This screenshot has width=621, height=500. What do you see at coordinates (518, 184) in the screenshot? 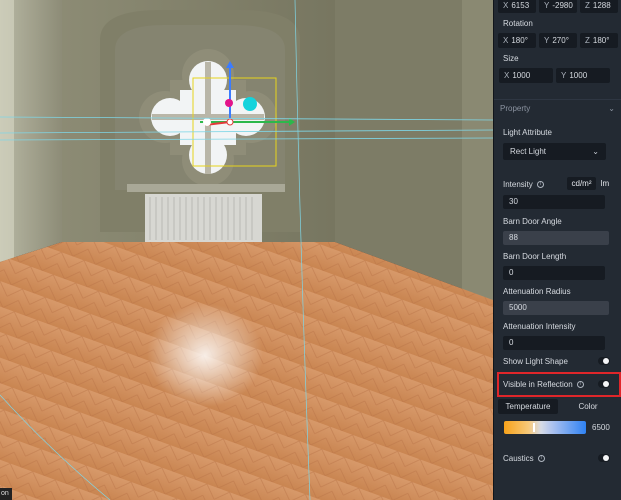
I see `intensity-label: Intensity` at bounding box center [518, 184].